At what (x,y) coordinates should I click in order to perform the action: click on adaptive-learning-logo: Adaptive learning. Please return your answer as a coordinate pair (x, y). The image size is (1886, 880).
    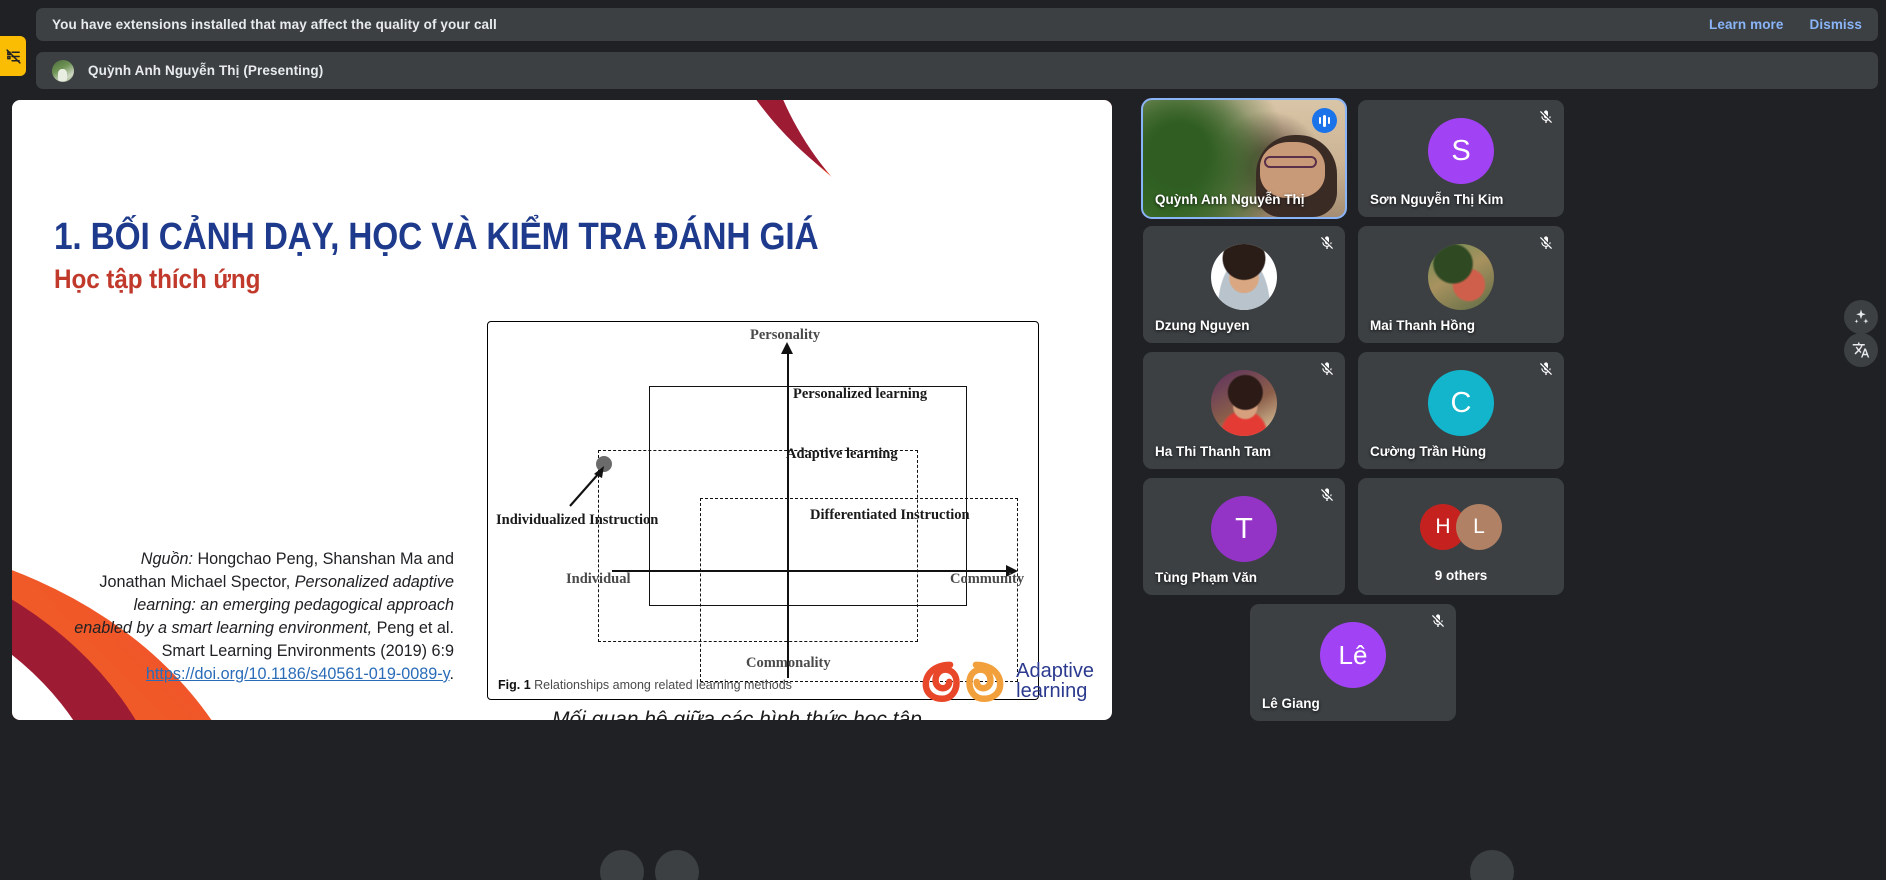
    Looking at the image, I should click on (1008, 681).